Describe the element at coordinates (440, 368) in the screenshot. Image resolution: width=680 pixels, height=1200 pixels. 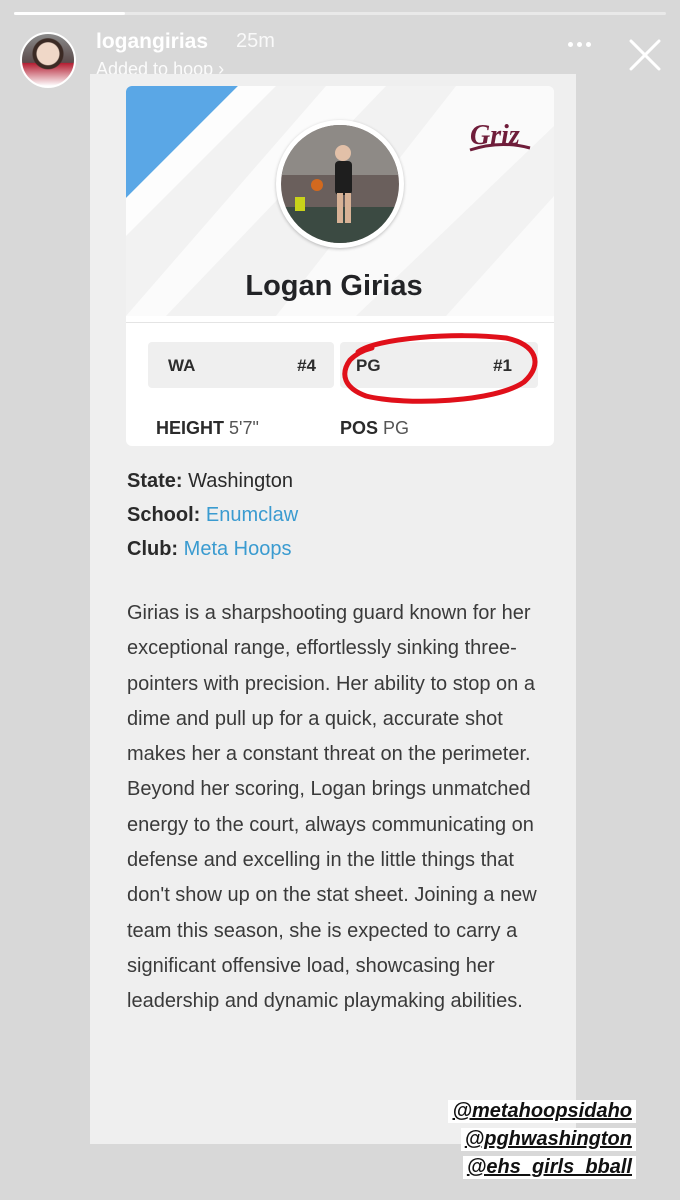
I see `red-circle-annotation` at that location.